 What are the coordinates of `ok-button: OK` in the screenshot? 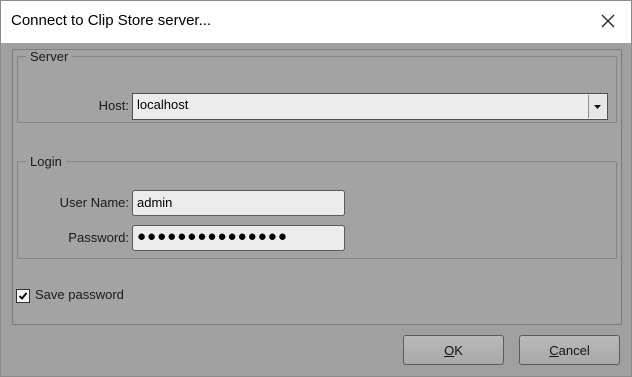 It's located at (453, 350).